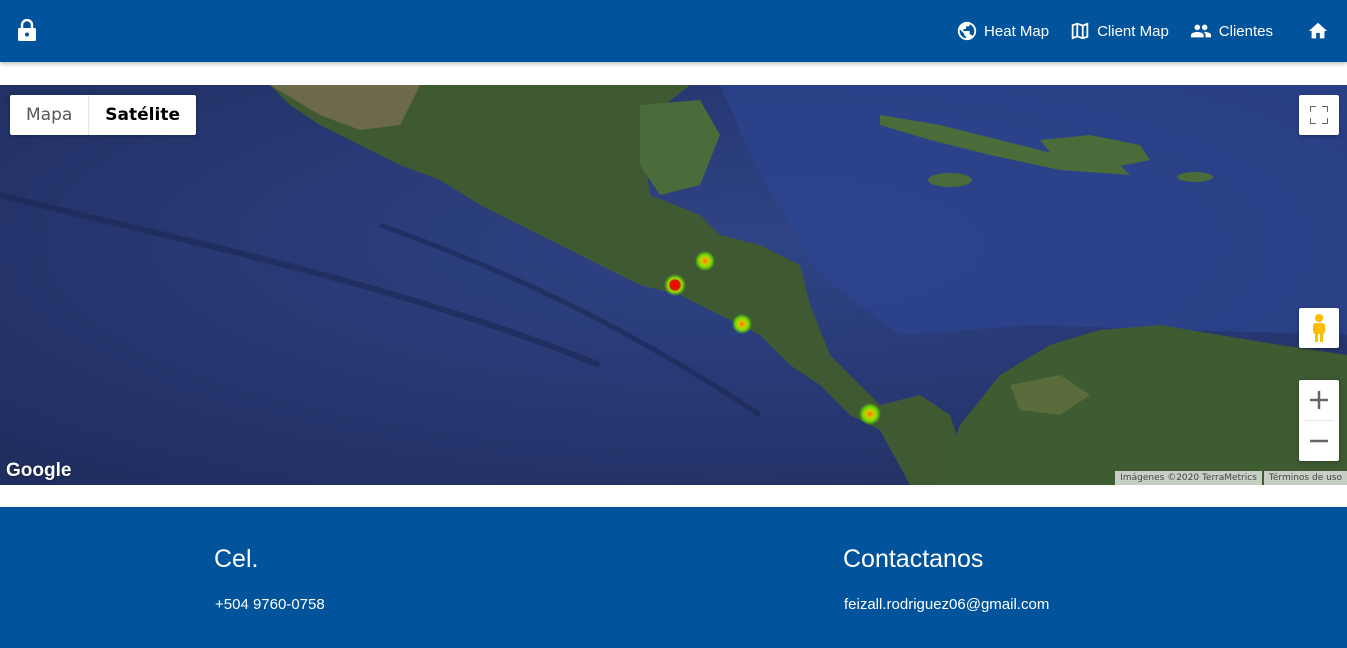 The width and height of the screenshot is (1347, 648). Describe the element at coordinates (1245, 31) in the screenshot. I see `nav-clientes-label: Clientes` at that location.